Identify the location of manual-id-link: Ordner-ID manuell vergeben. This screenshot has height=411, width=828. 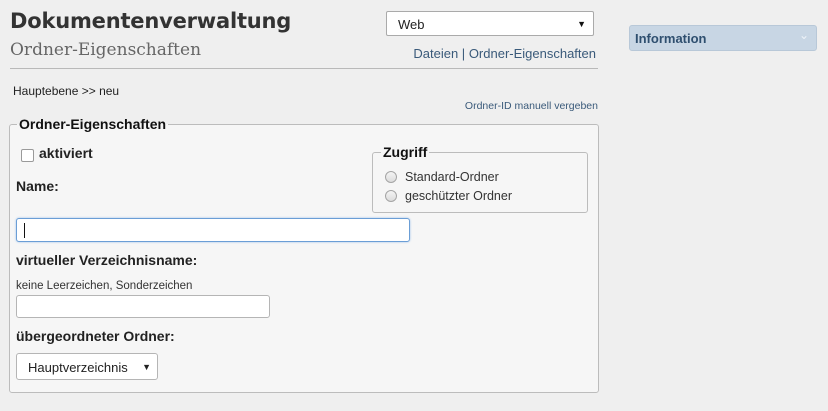
(531, 106).